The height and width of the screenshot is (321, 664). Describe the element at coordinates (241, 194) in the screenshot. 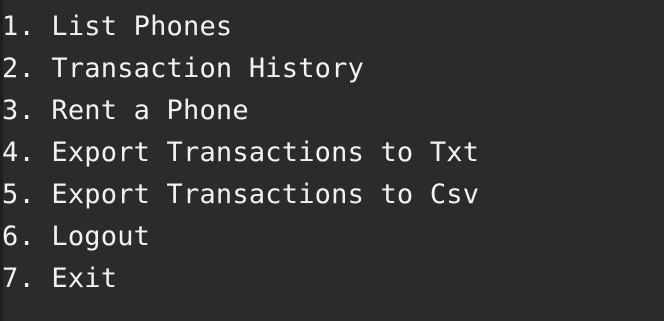

I see `menu-option-export-csv: 5. Export Transactions to Csv` at that location.